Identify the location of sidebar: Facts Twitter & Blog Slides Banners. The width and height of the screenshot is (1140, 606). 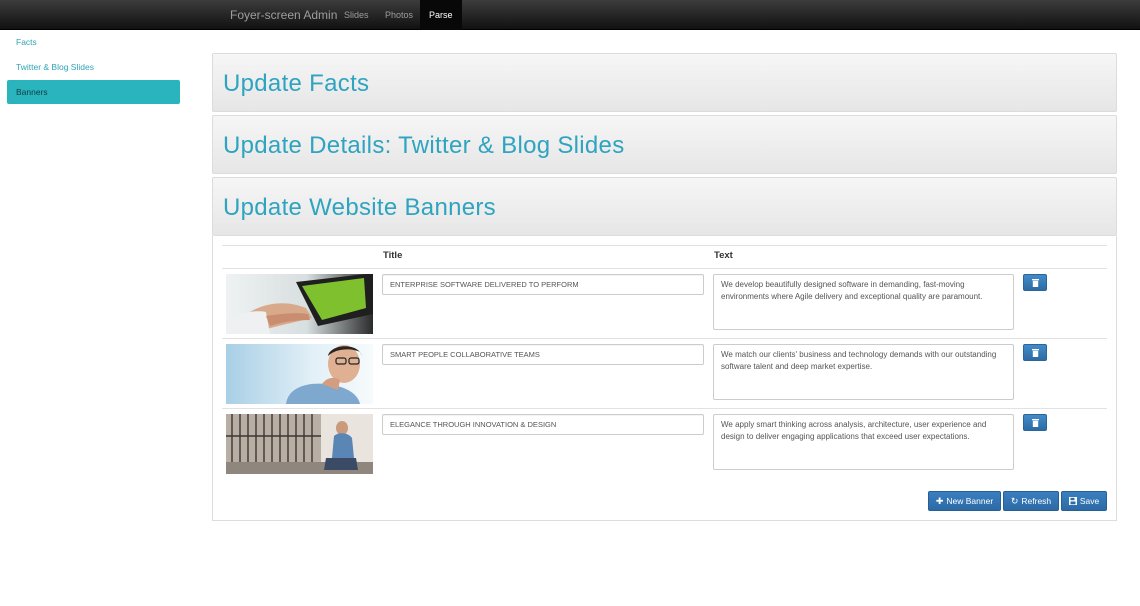
(93, 67).